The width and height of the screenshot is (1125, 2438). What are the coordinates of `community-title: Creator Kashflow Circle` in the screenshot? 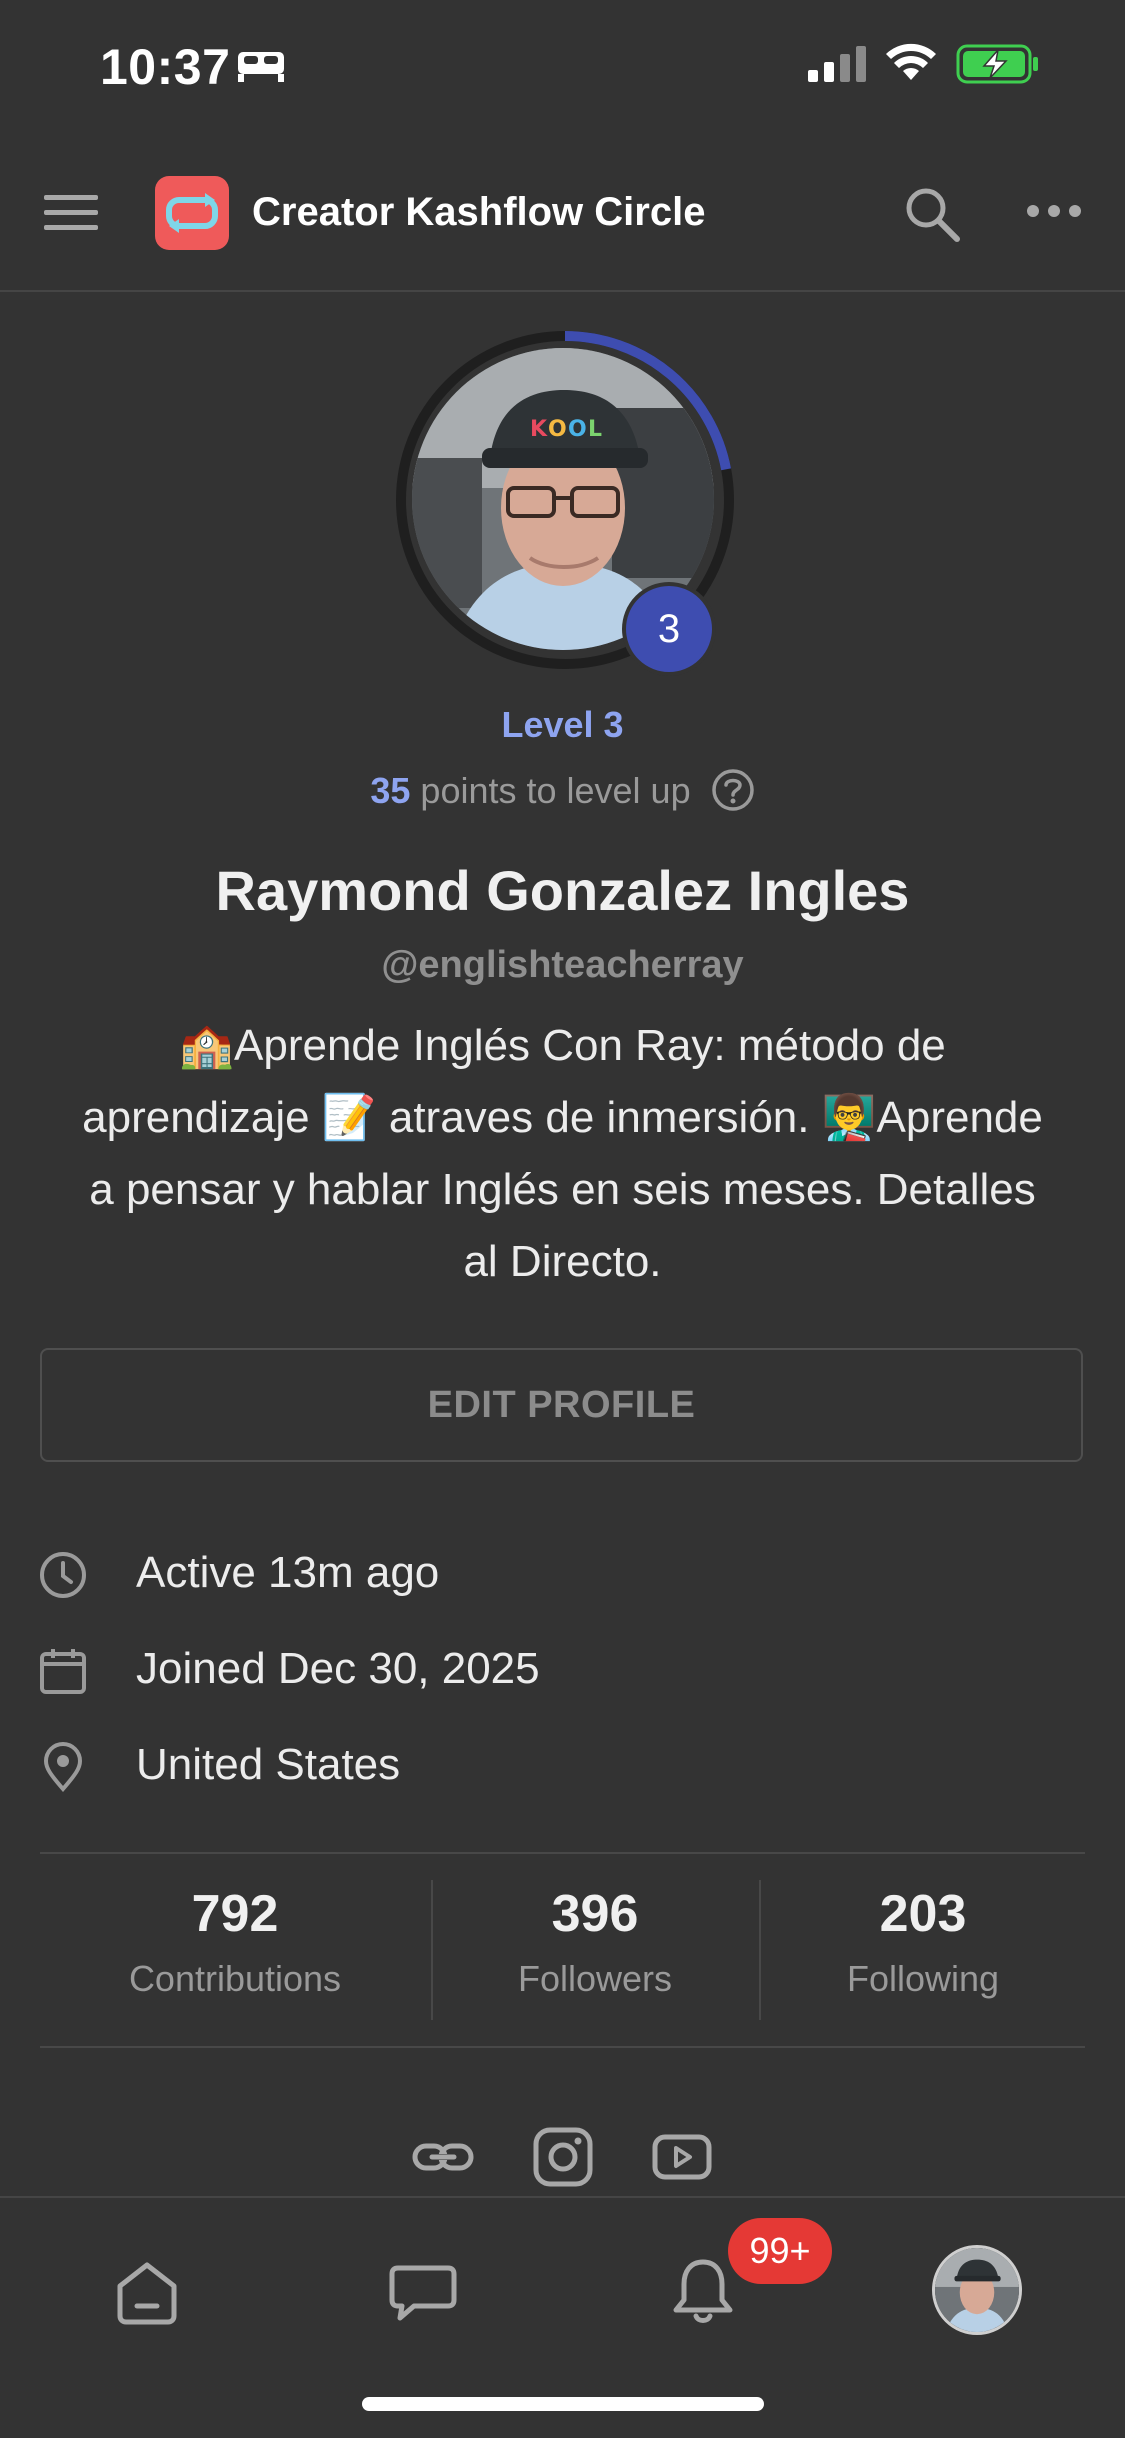 It's located at (478, 212).